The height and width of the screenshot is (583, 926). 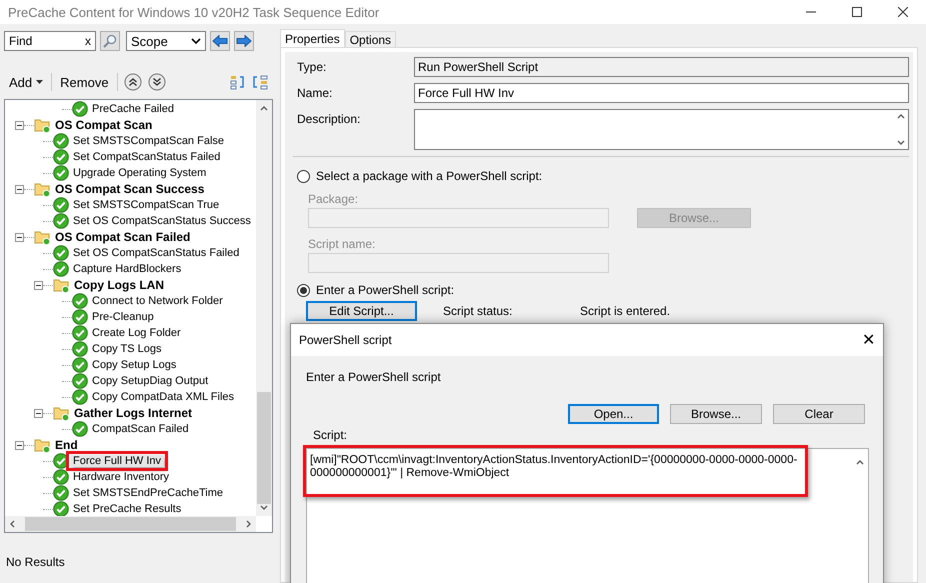 I want to click on search-icon, so click(x=110, y=41).